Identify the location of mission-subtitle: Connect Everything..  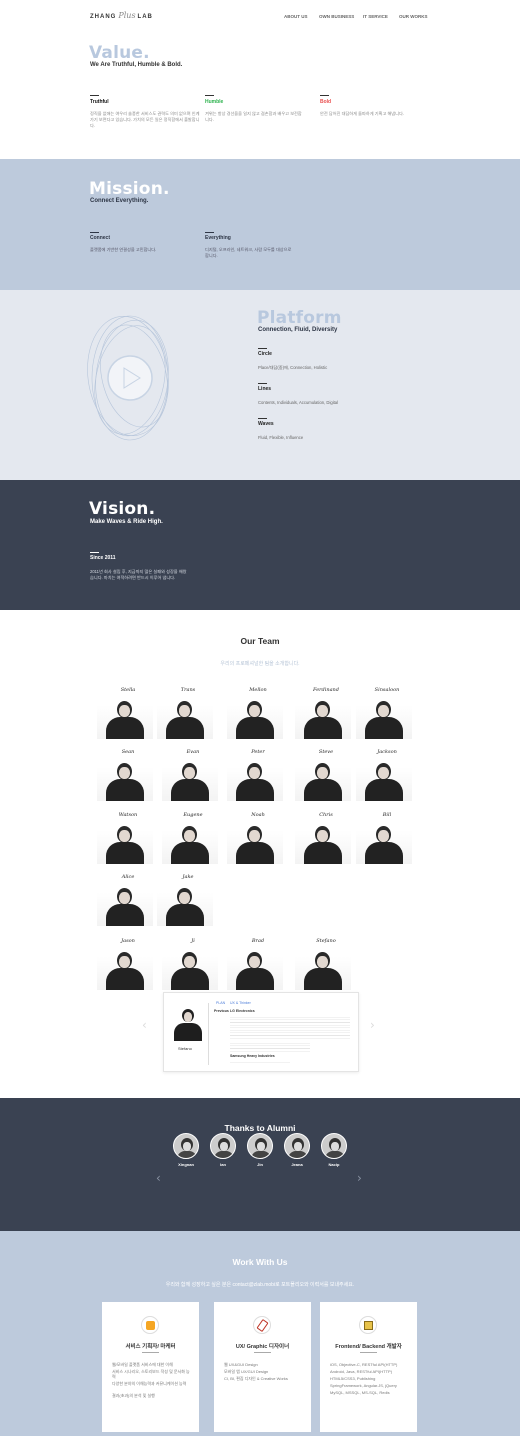
(119, 201).